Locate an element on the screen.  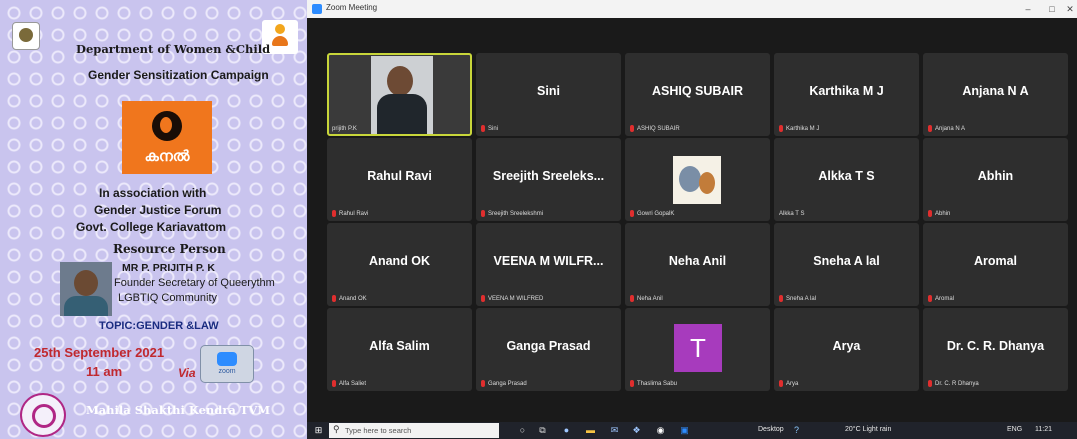
participant-tile: Arya Arya is located at coordinates (846, 349).